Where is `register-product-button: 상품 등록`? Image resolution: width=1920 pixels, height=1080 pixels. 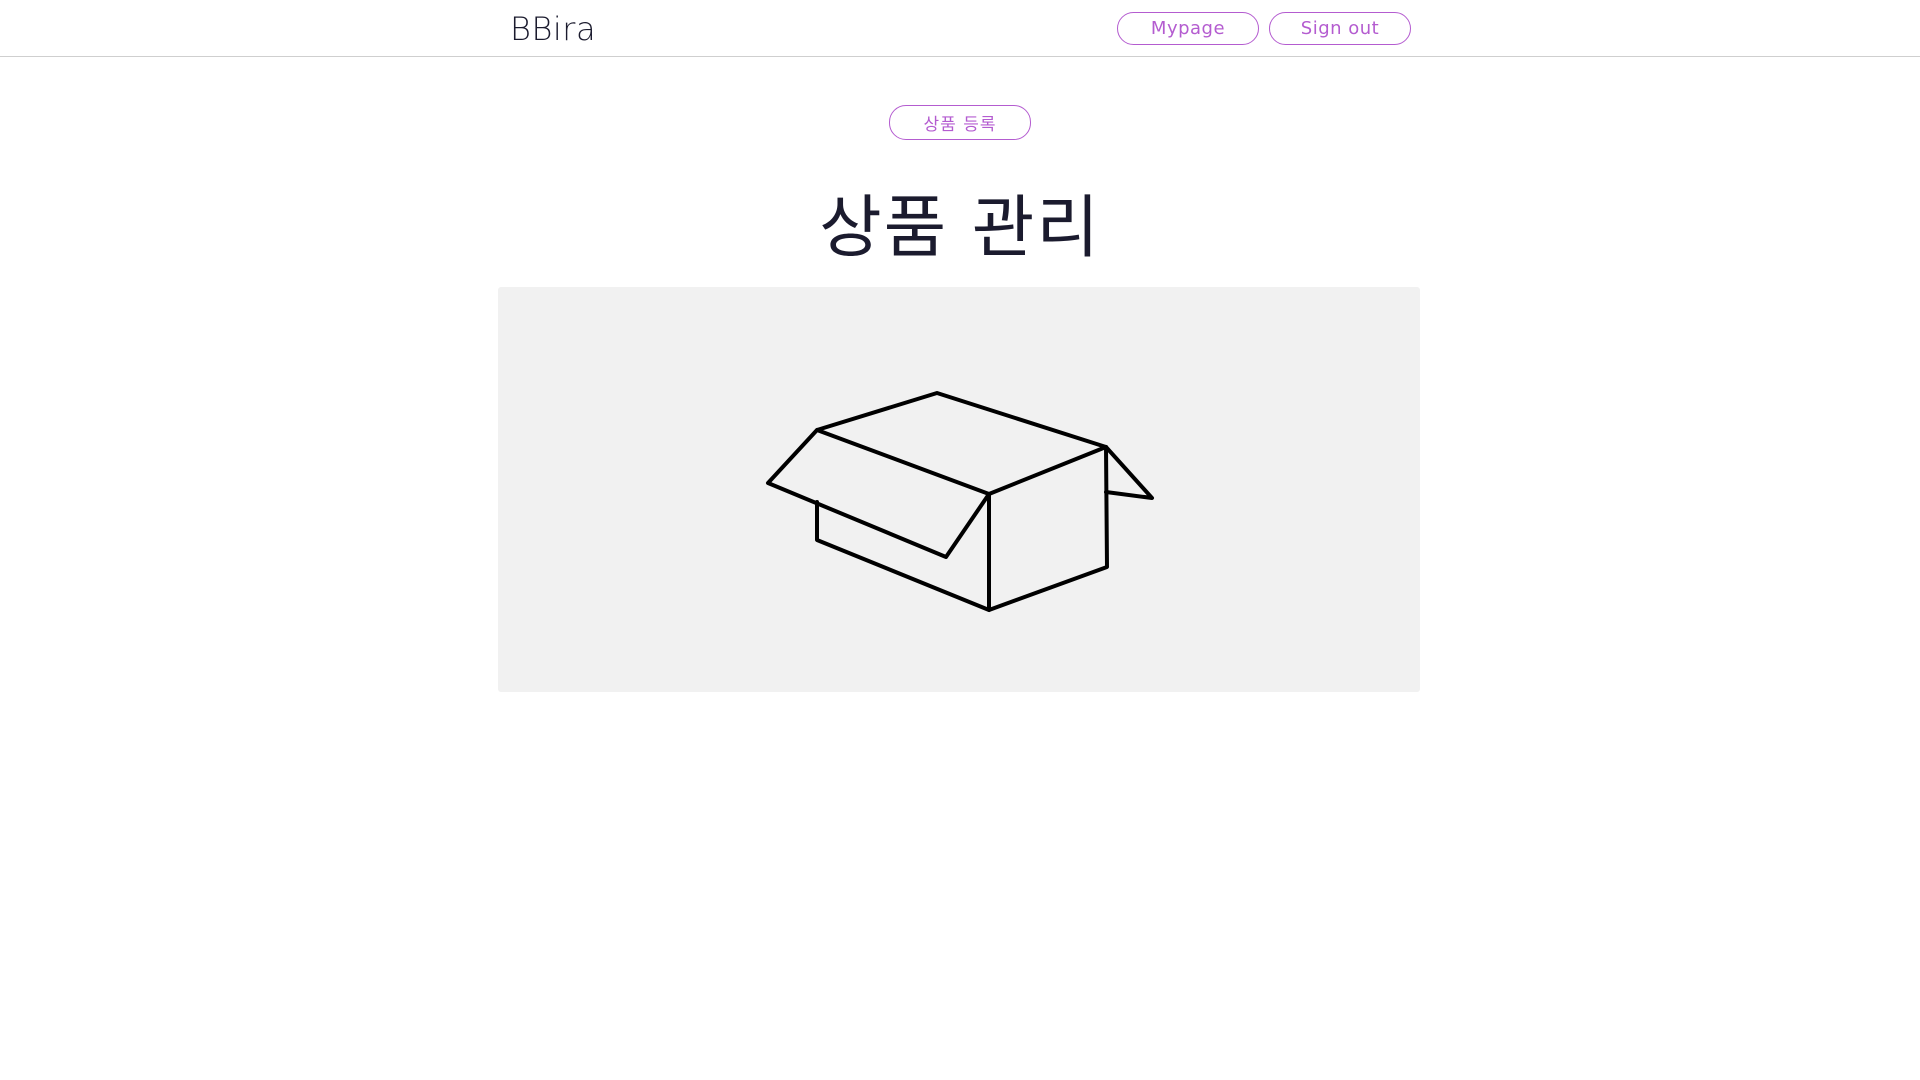
register-product-button: 상품 등록 is located at coordinates (960, 122).